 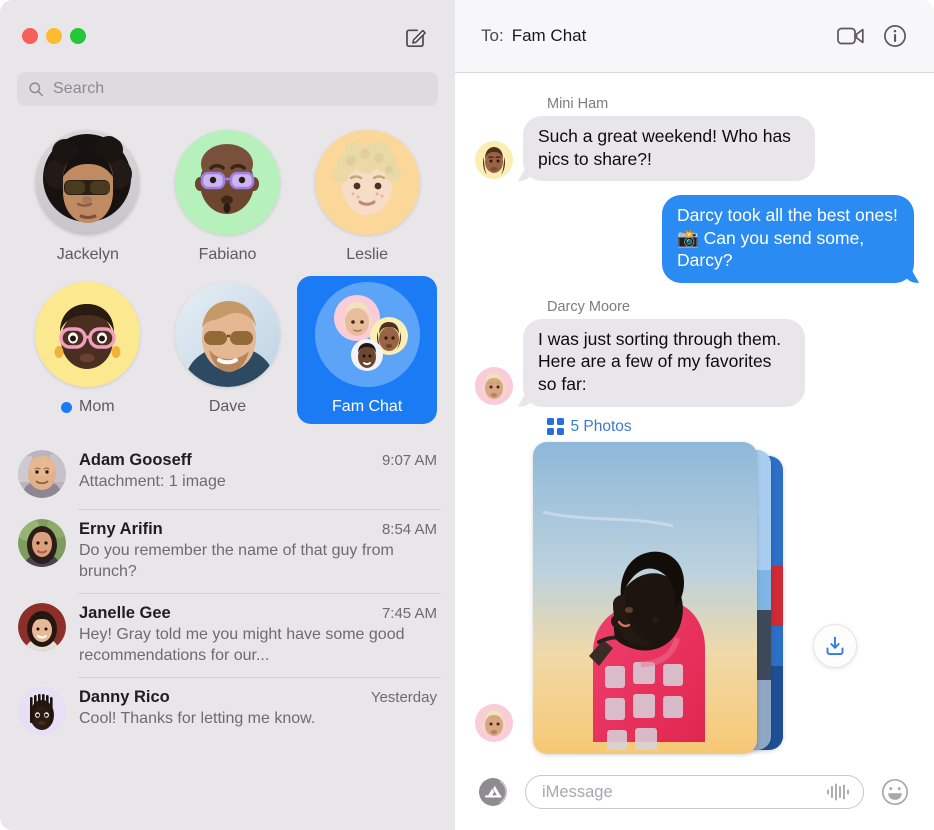 I want to click on pinned-name: Fam Chat, so click(x=367, y=406).